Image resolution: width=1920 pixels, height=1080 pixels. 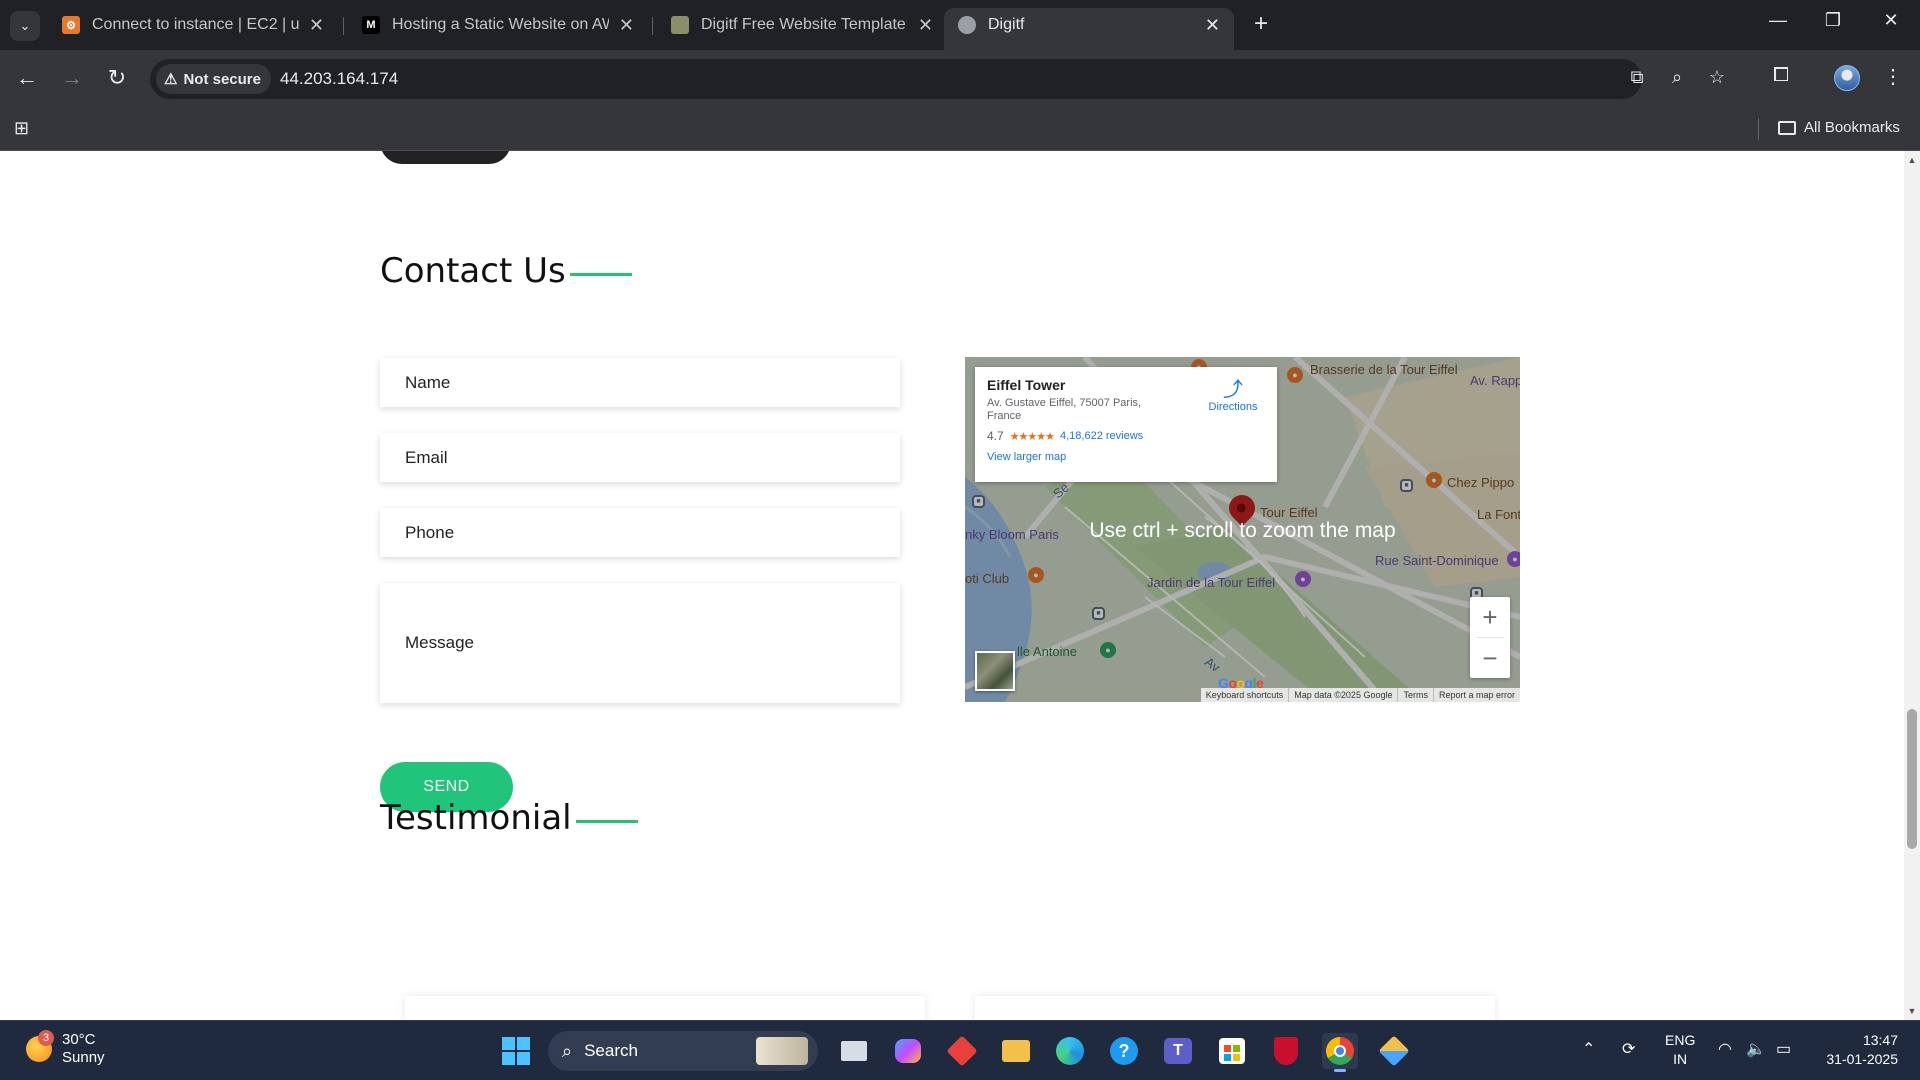 I want to click on reload-button: ↻, so click(x=117, y=79).